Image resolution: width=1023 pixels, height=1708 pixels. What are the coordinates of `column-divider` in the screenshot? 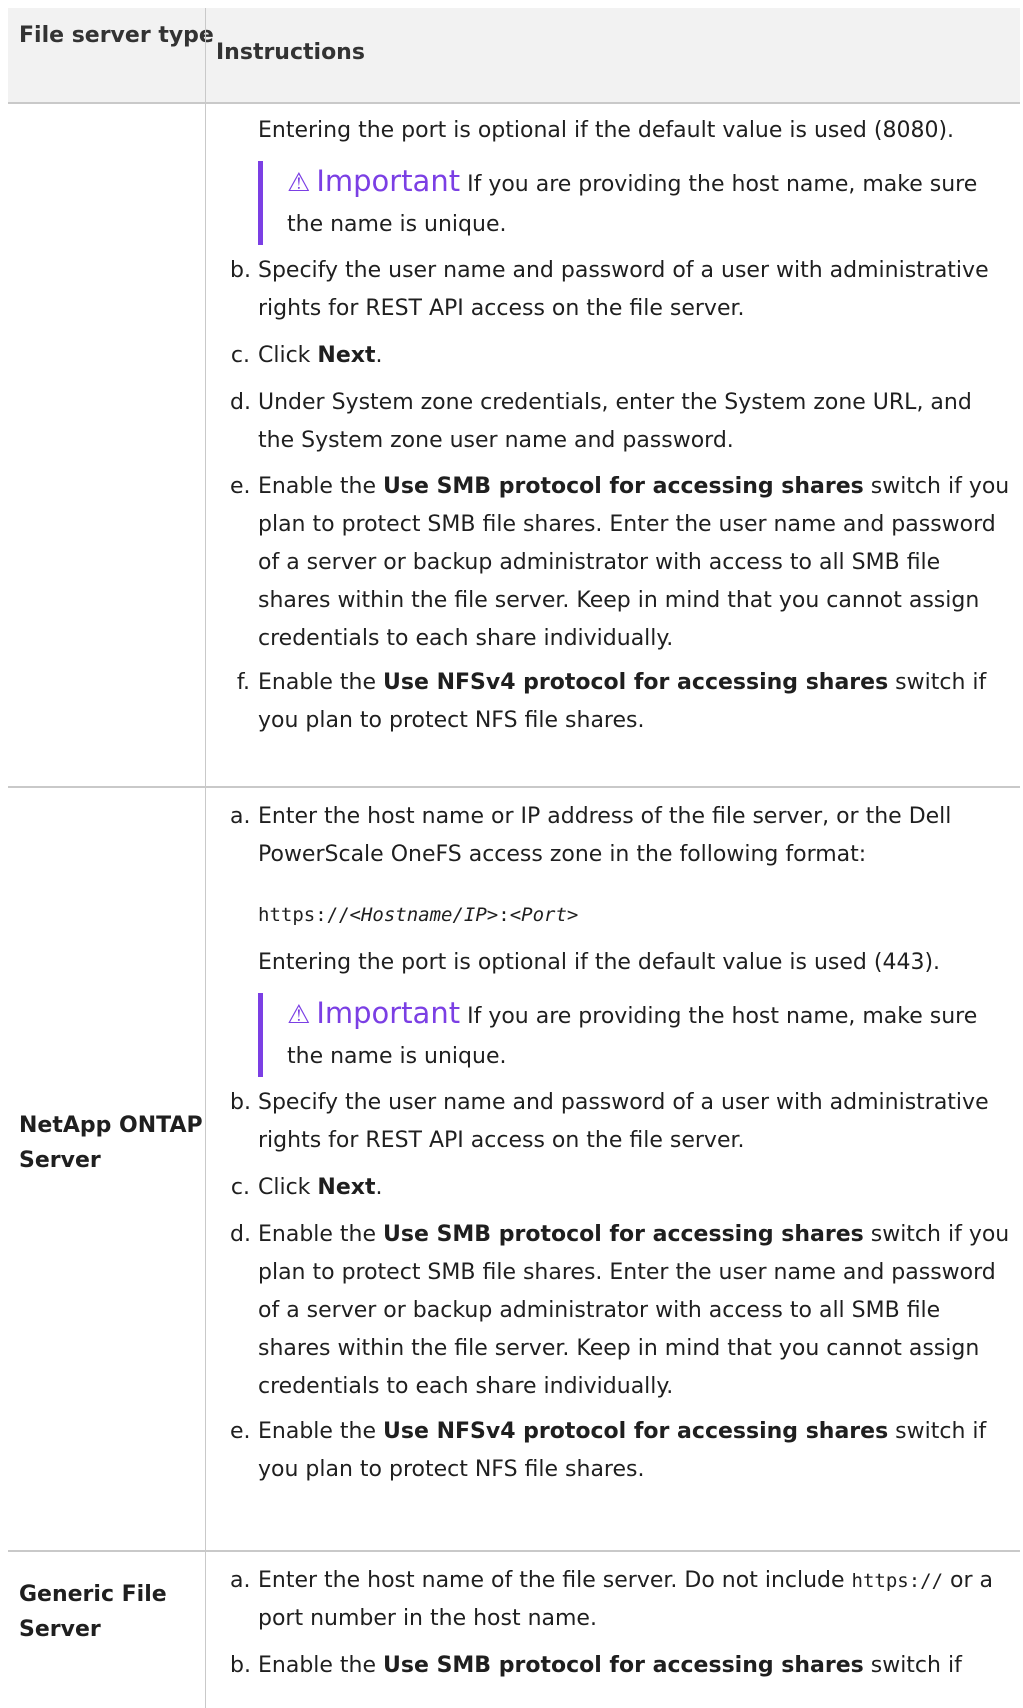 It's located at (205, 858).